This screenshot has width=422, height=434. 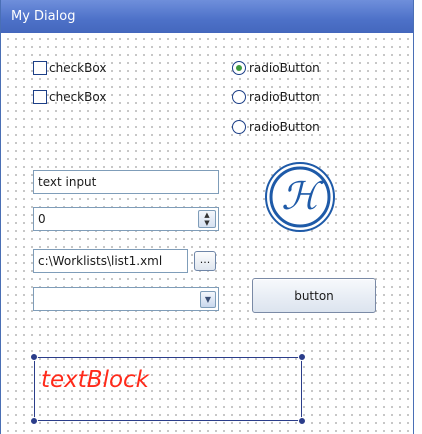 I want to click on resize-handle-bottom-left, so click(x=34, y=421).